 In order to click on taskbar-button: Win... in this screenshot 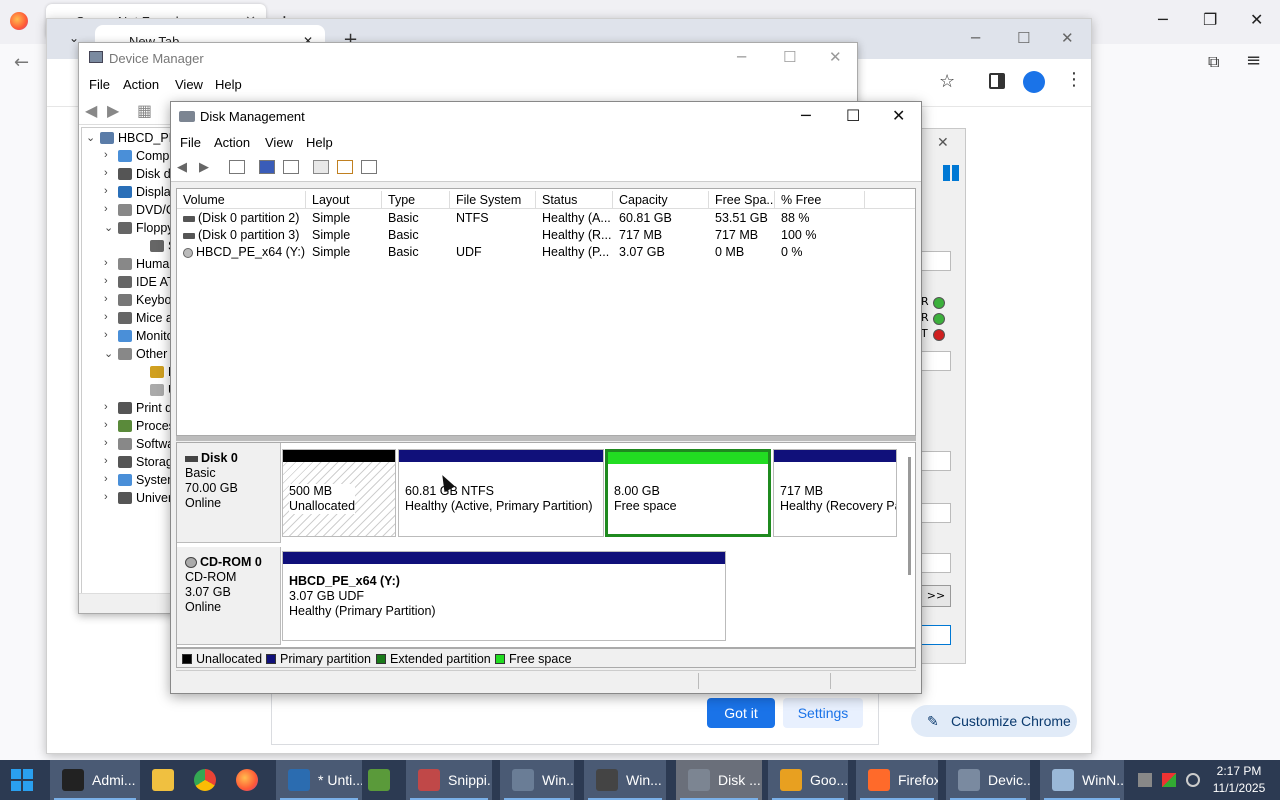, I will do `click(537, 780)`.